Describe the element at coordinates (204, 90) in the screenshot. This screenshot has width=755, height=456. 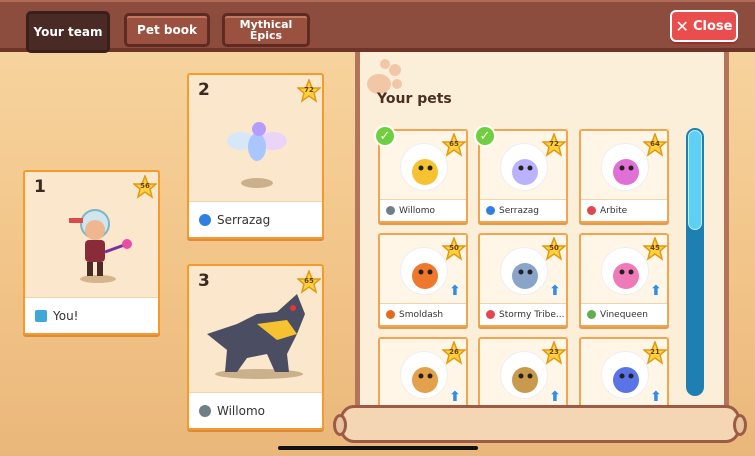
I see `slot-number: 2` at that location.